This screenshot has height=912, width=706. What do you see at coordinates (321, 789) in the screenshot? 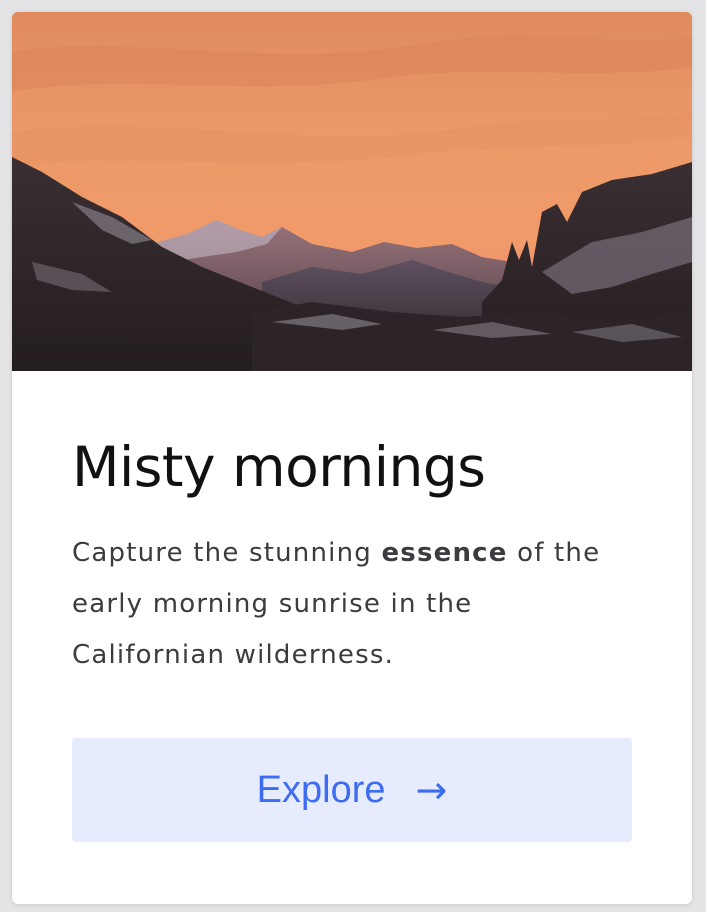
I see `explore-button-label: Explore` at bounding box center [321, 789].